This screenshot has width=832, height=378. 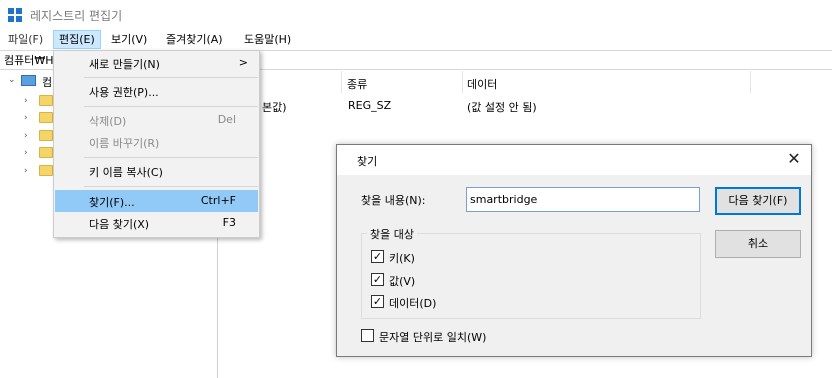 I want to click on menu-item-label: 다음 찾기(X), so click(x=119, y=224).